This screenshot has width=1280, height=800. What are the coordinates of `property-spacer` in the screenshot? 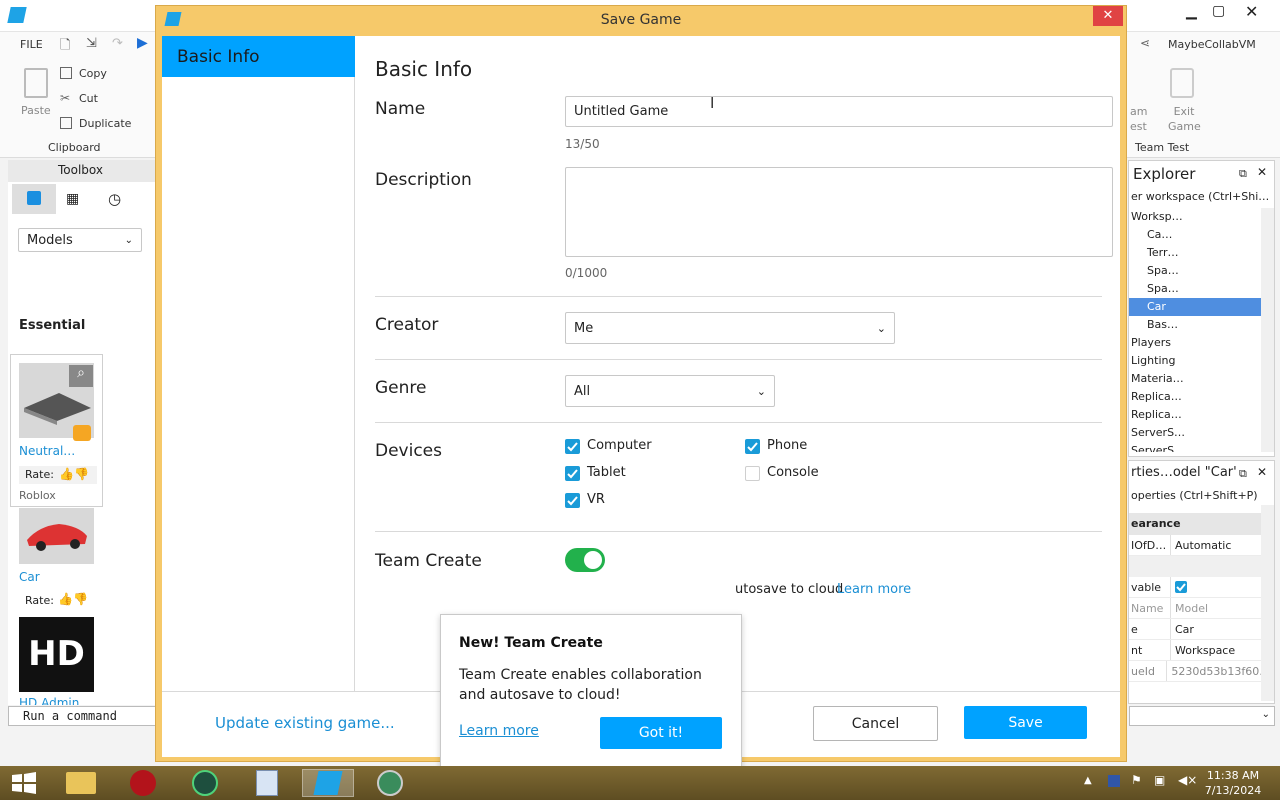 It's located at (1195, 566).